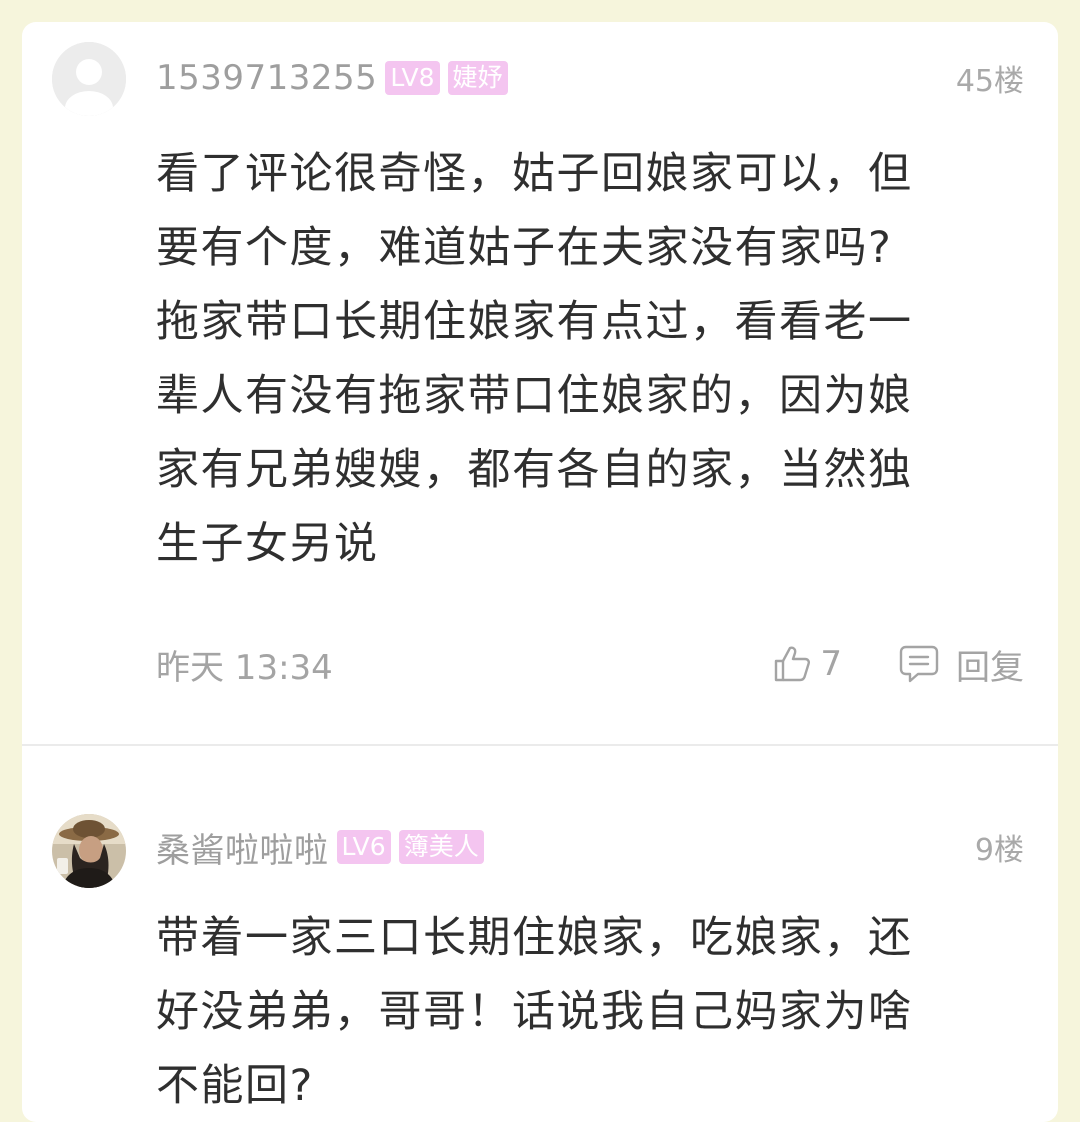 The width and height of the screenshot is (1080, 1122). Describe the element at coordinates (534, 1012) in the screenshot. I see `comment-content: 带着一家三口长期住娘家，吃娘家，还 好没弟弟，哥哥！话说我自己妈家为啥 不能回?` at that location.